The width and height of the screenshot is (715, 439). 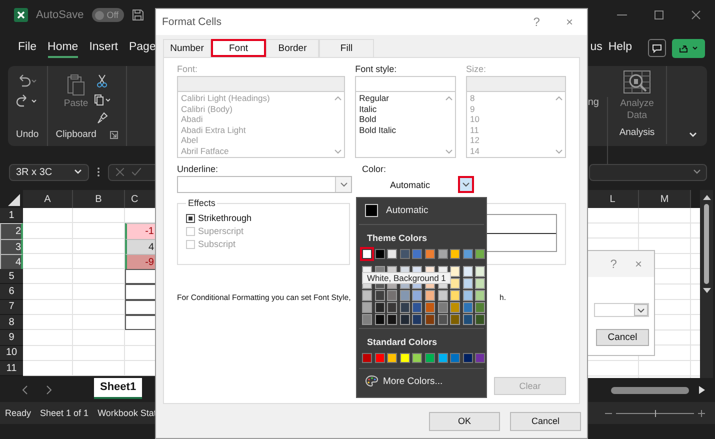 What do you see at coordinates (406, 278) in the screenshot?
I see `tooltip: White, Background 1` at bounding box center [406, 278].